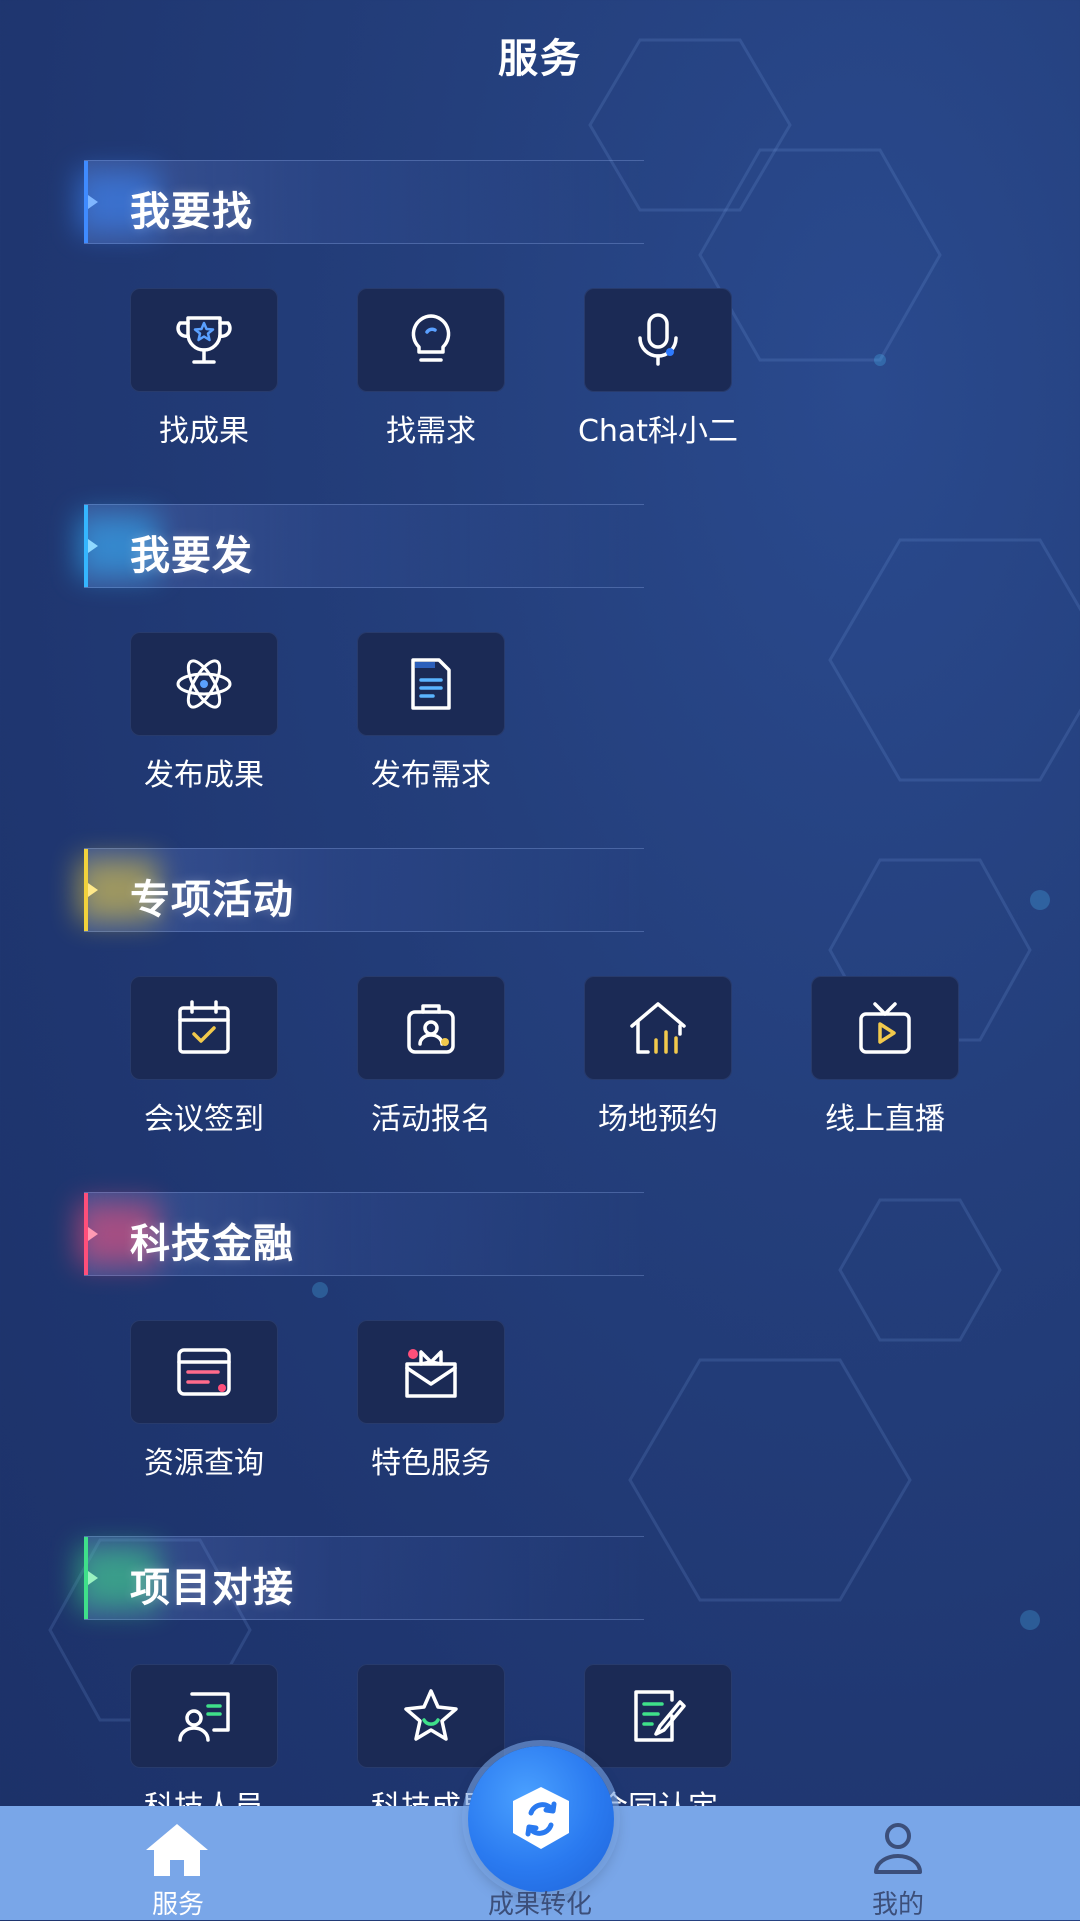 The height and width of the screenshot is (1921, 1080). Describe the element at coordinates (871, 1061) in the screenshot. I see `item-live-stream: 线上直播` at that location.